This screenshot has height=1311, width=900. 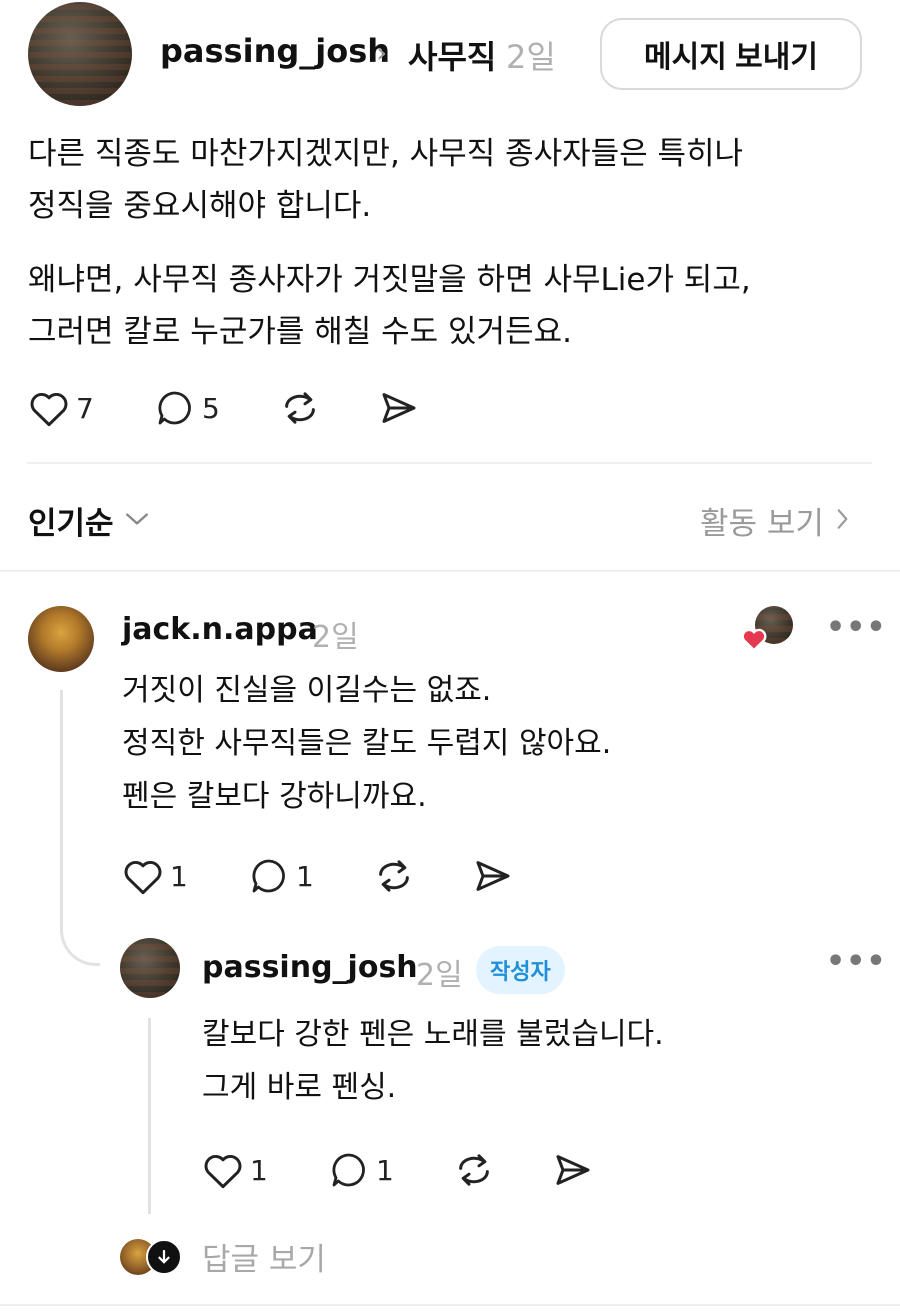 I want to click on reply-like-button: 1, so click(x=235, y=1170).